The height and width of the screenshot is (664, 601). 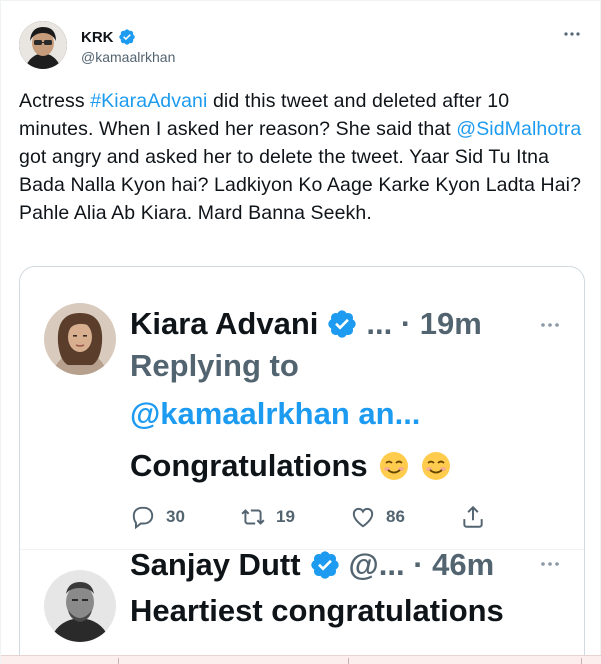 I want to click on like-button: 86, so click(x=405, y=517).